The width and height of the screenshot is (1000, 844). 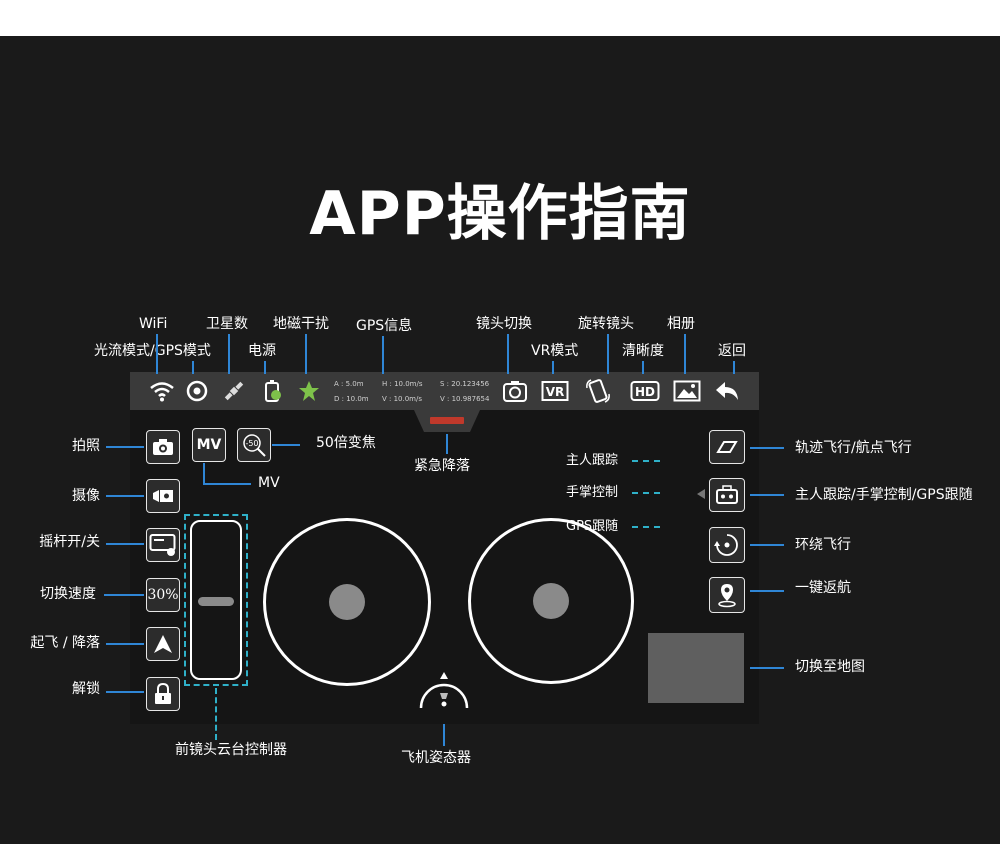 I want to click on zoom-icon: -50, so click(x=254, y=445).